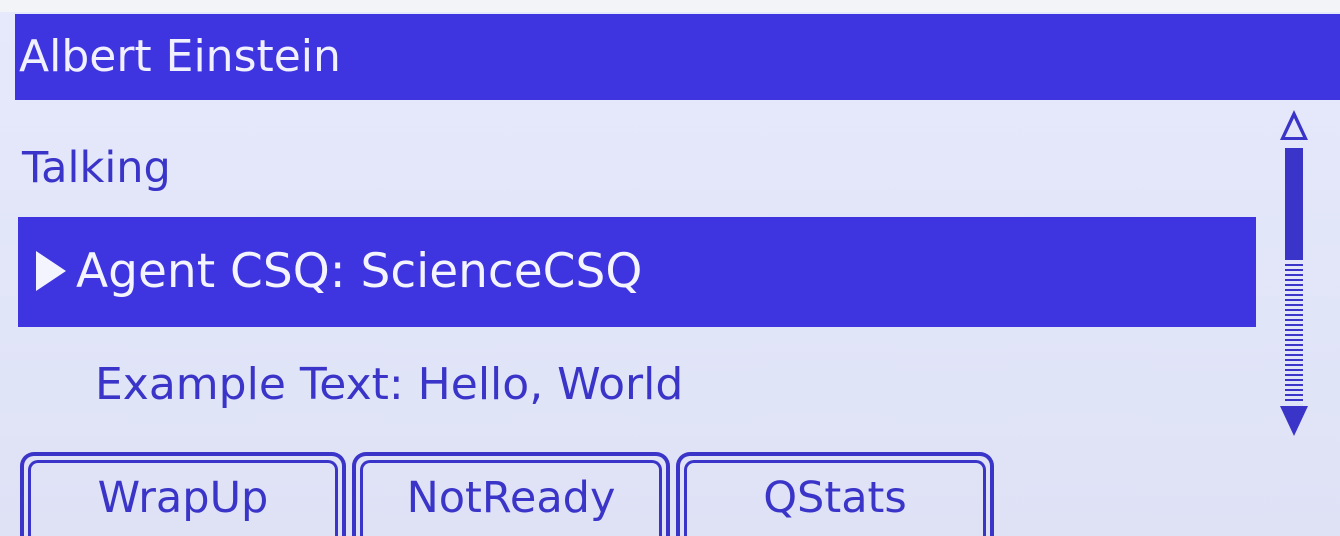 The width and height of the screenshot is (1340, 536). I want to click on scroll-down-arrow-icon, so click(1294, 421).